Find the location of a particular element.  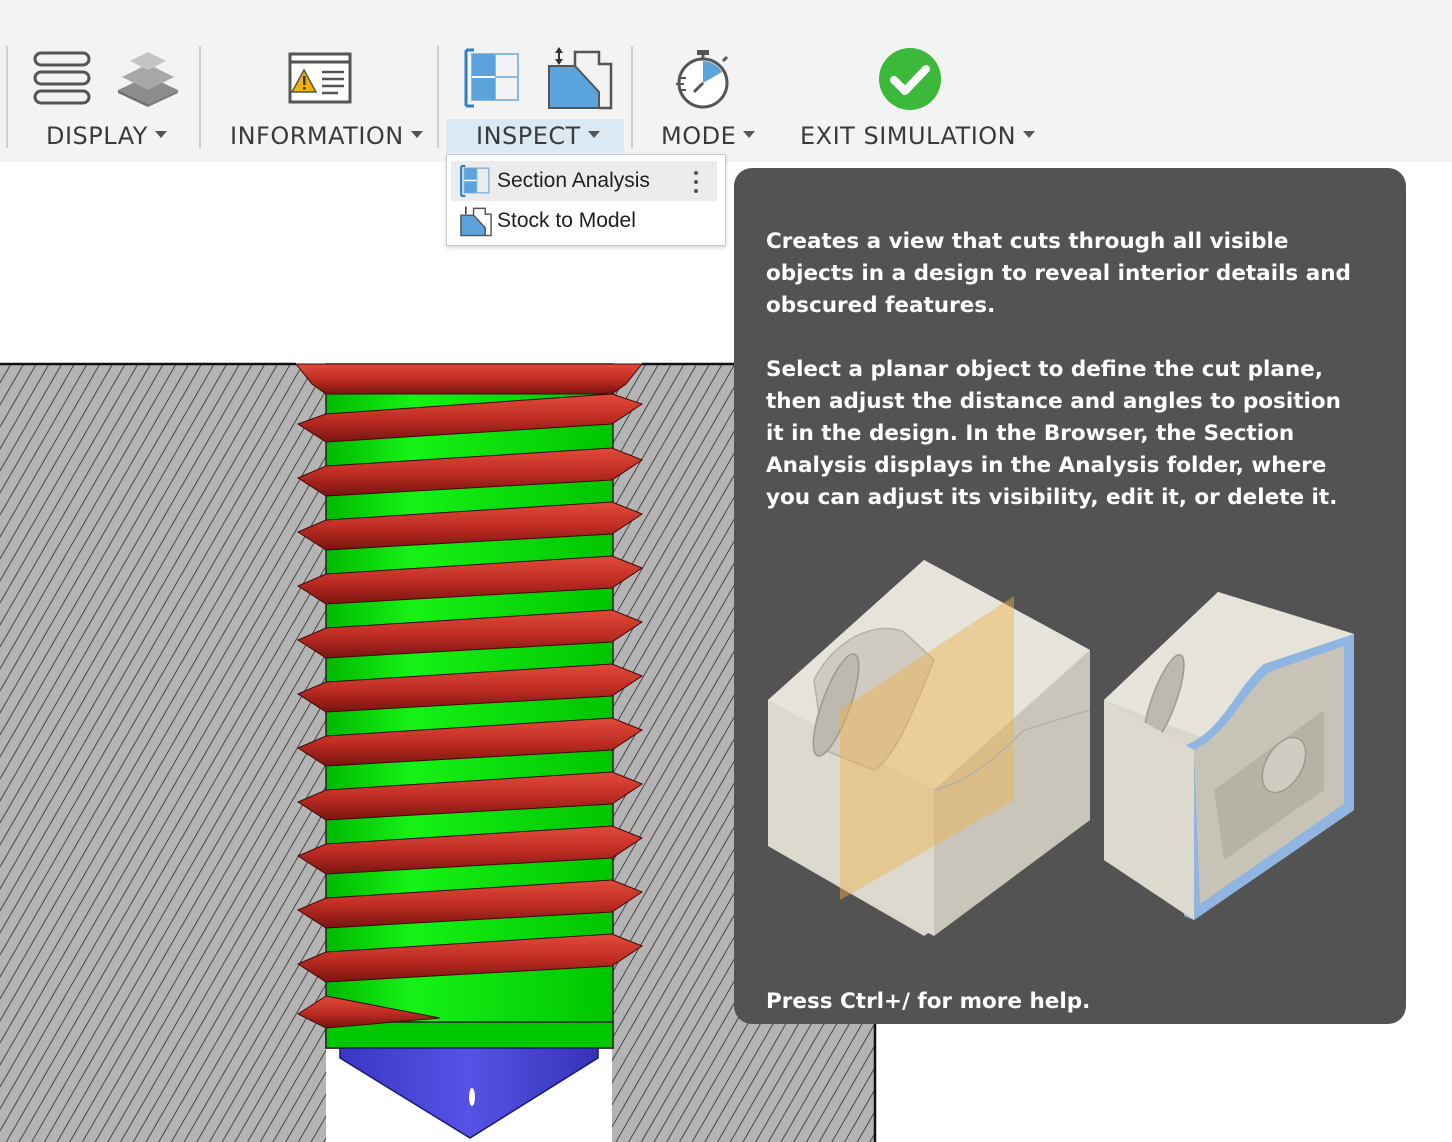

drill-tip is located at coordinates (469, 1093).